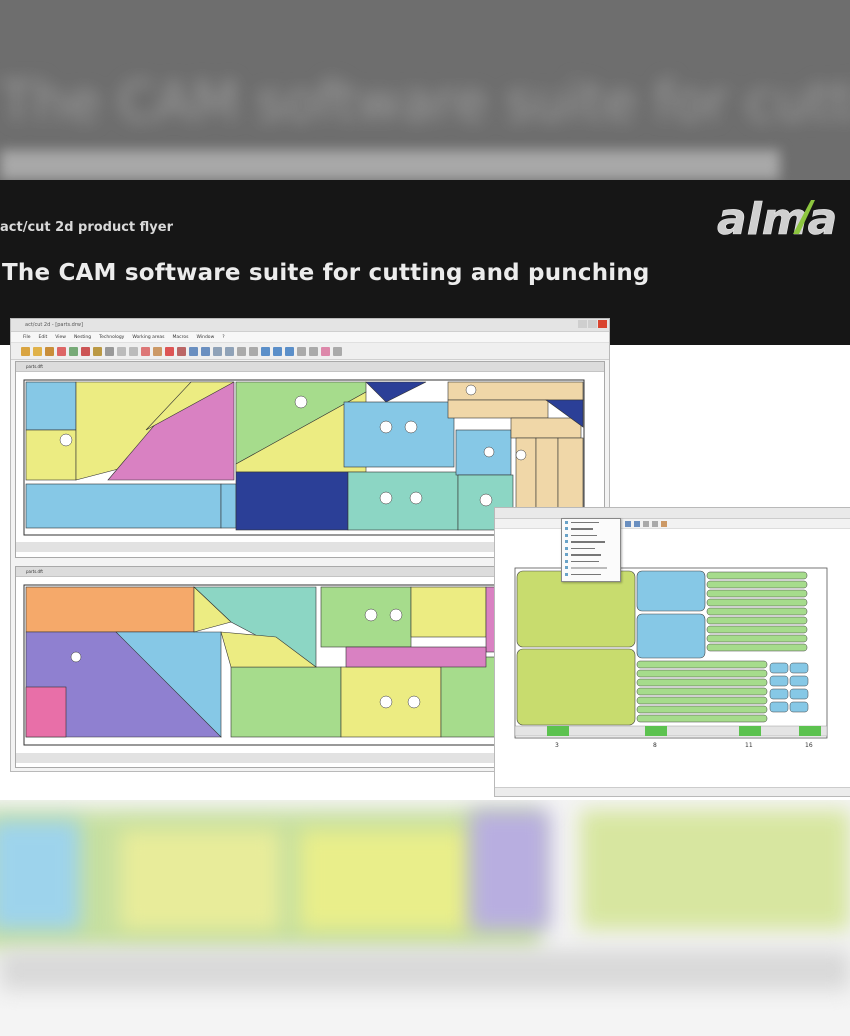 This screenshot has height=1036, width=850. I want to click on delete-icon, so click(85, 351).